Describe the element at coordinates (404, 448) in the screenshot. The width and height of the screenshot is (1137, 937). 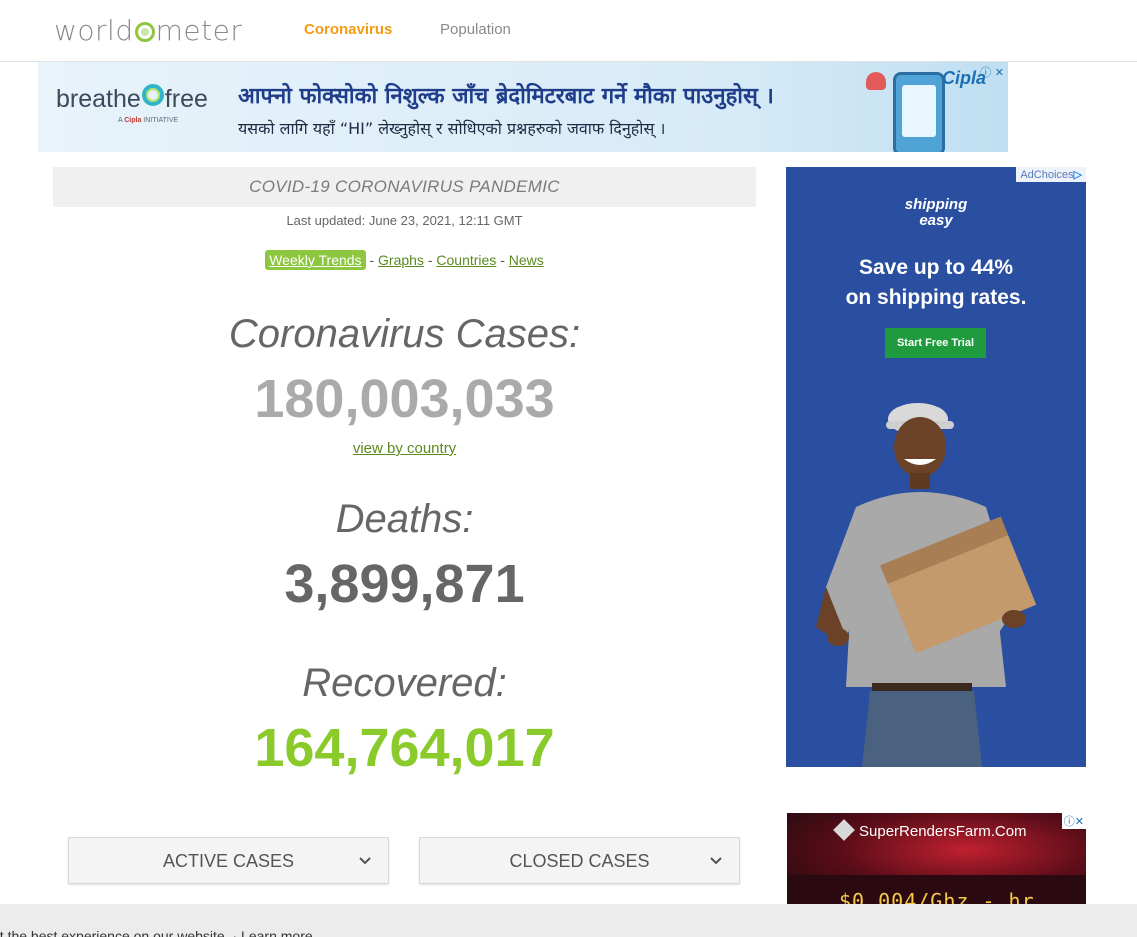
I see `view-by-country-link: view by country` at that location.